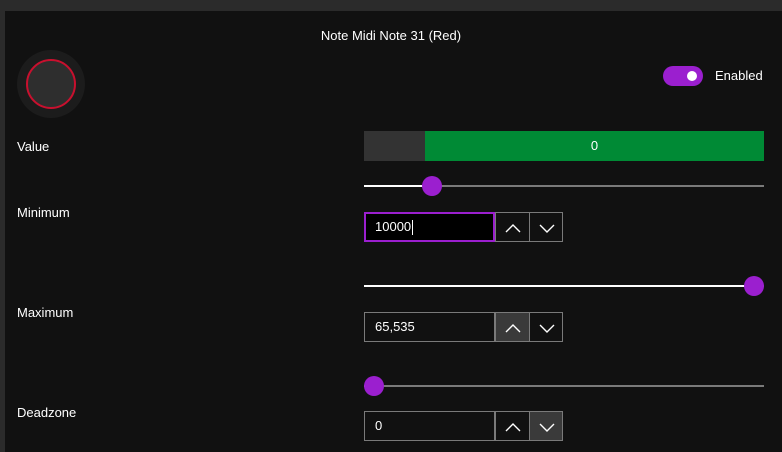 This screenshot has width=782, height=452. What do you see at coordinates (33, 146) in the screenshot?
I see `value-label: Value` at bounding box center [33, 146].